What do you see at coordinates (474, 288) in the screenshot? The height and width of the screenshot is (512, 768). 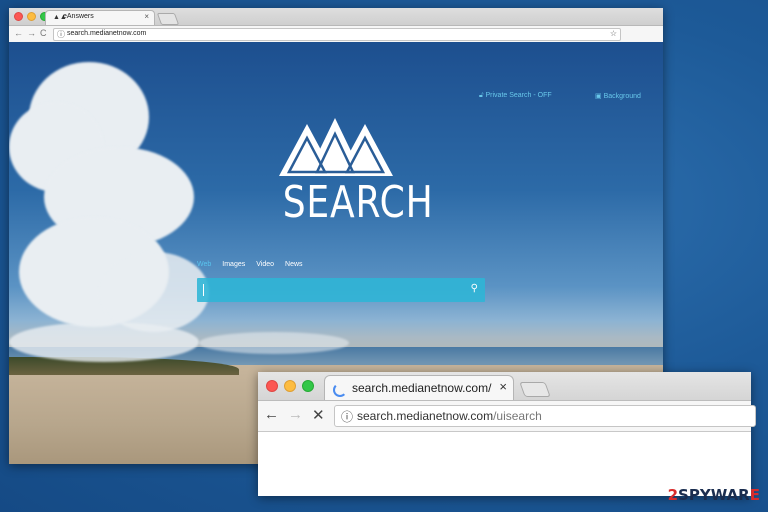 I see `search-icon: ⚲` at bounding box center [474, 288].